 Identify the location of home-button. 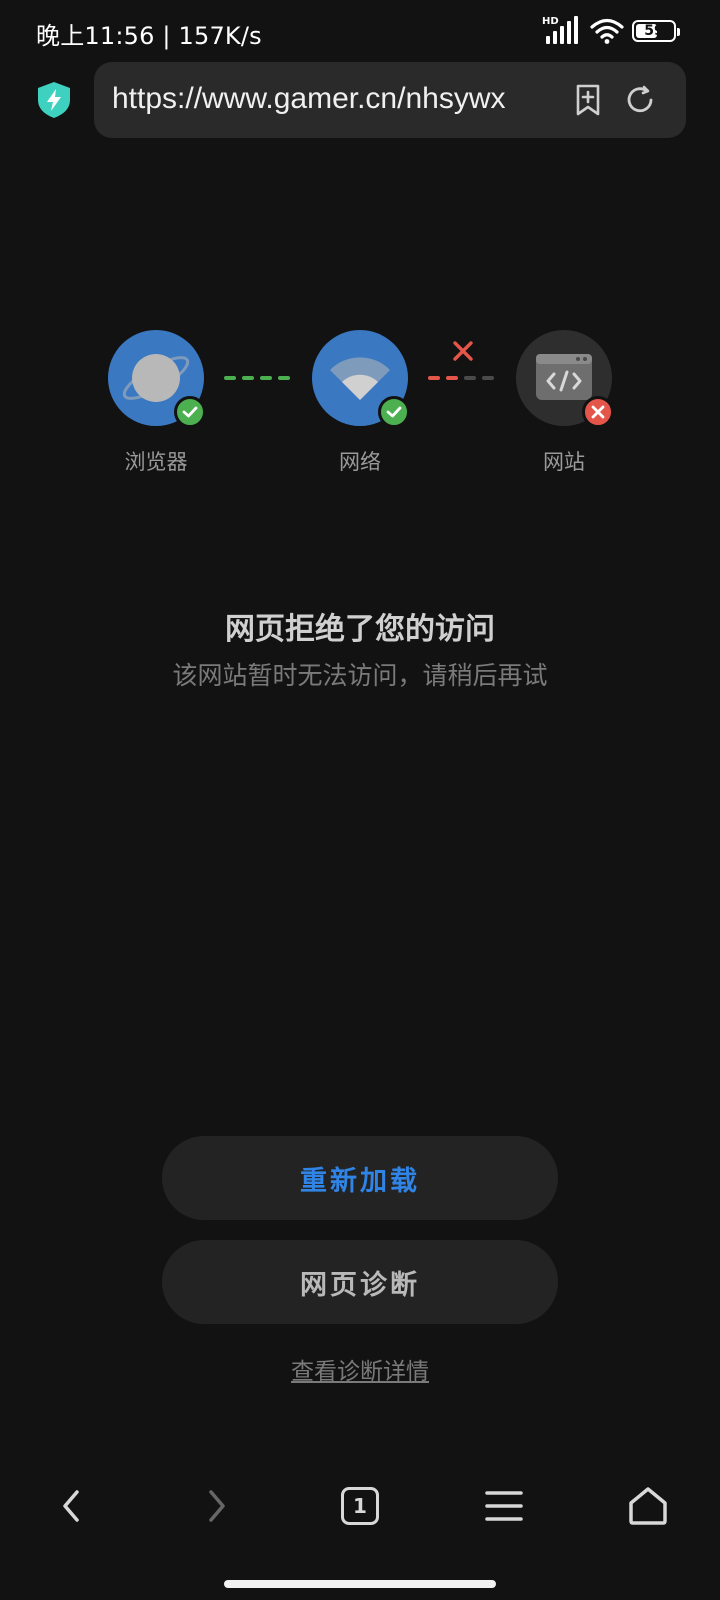
(648, 1506).